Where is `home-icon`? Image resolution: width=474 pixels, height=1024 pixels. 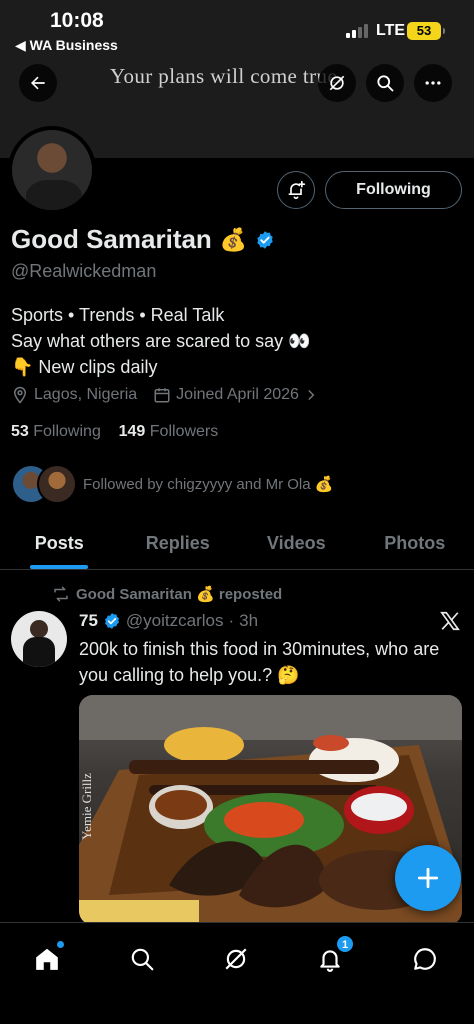 home-icon is located at coordinates (47, 959).